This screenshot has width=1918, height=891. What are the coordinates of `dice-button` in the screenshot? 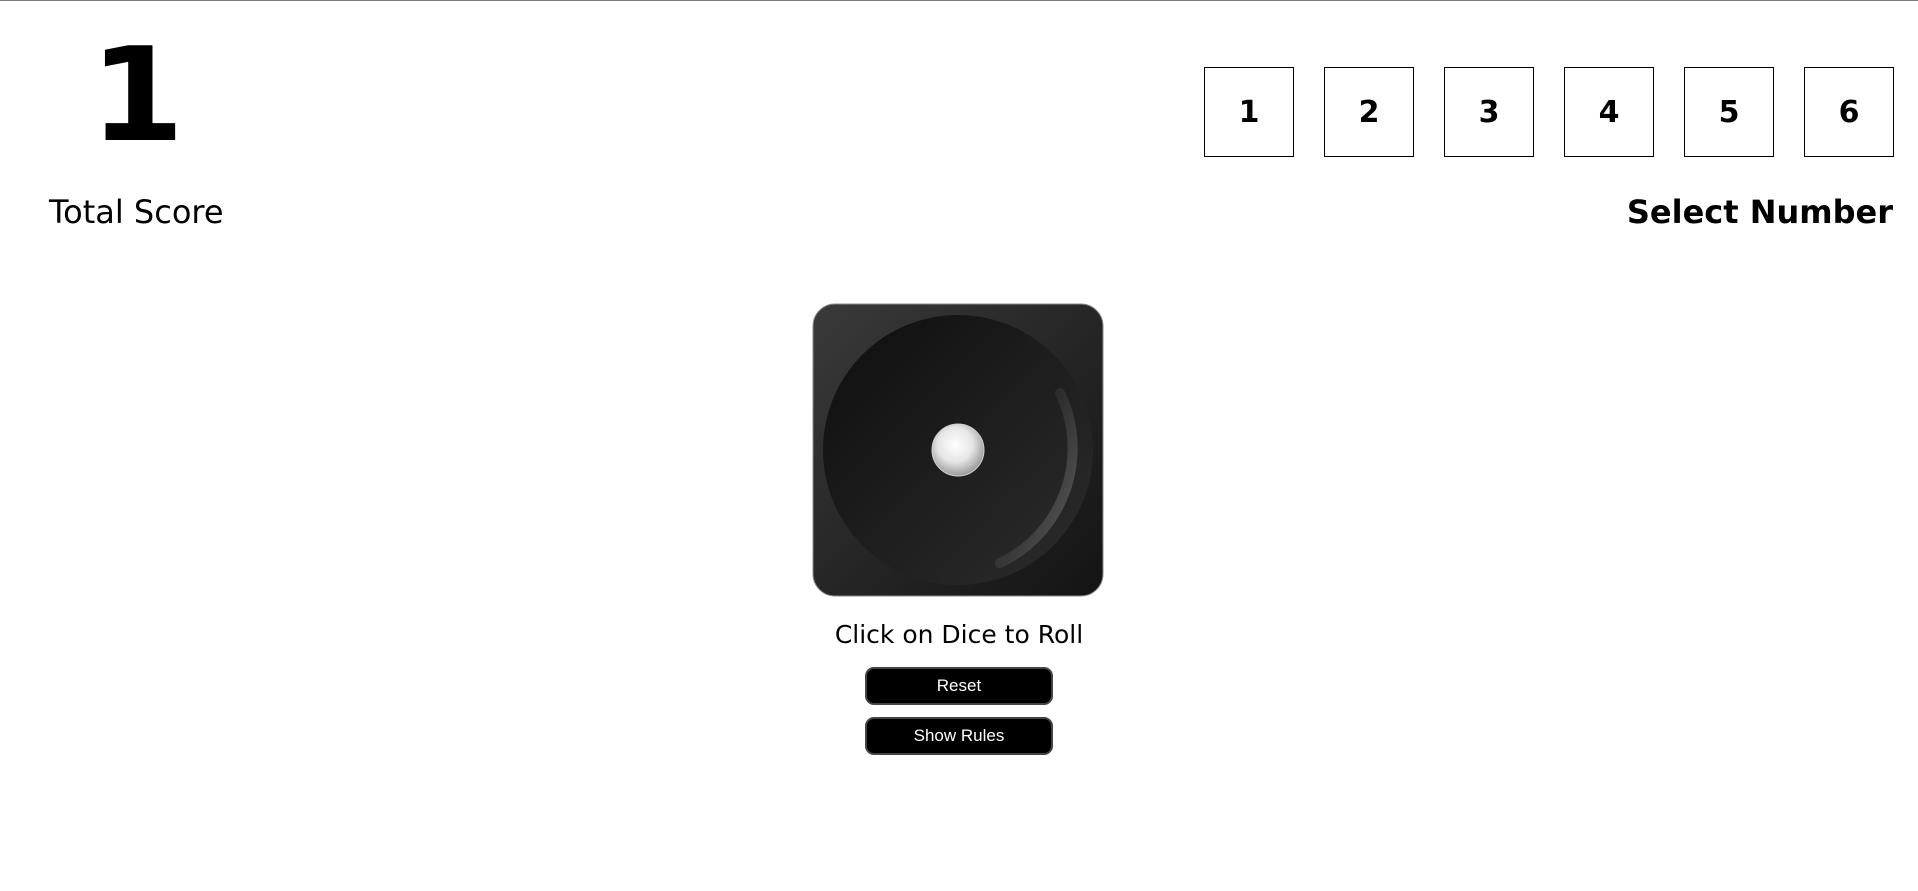 It's located at (958, 450).